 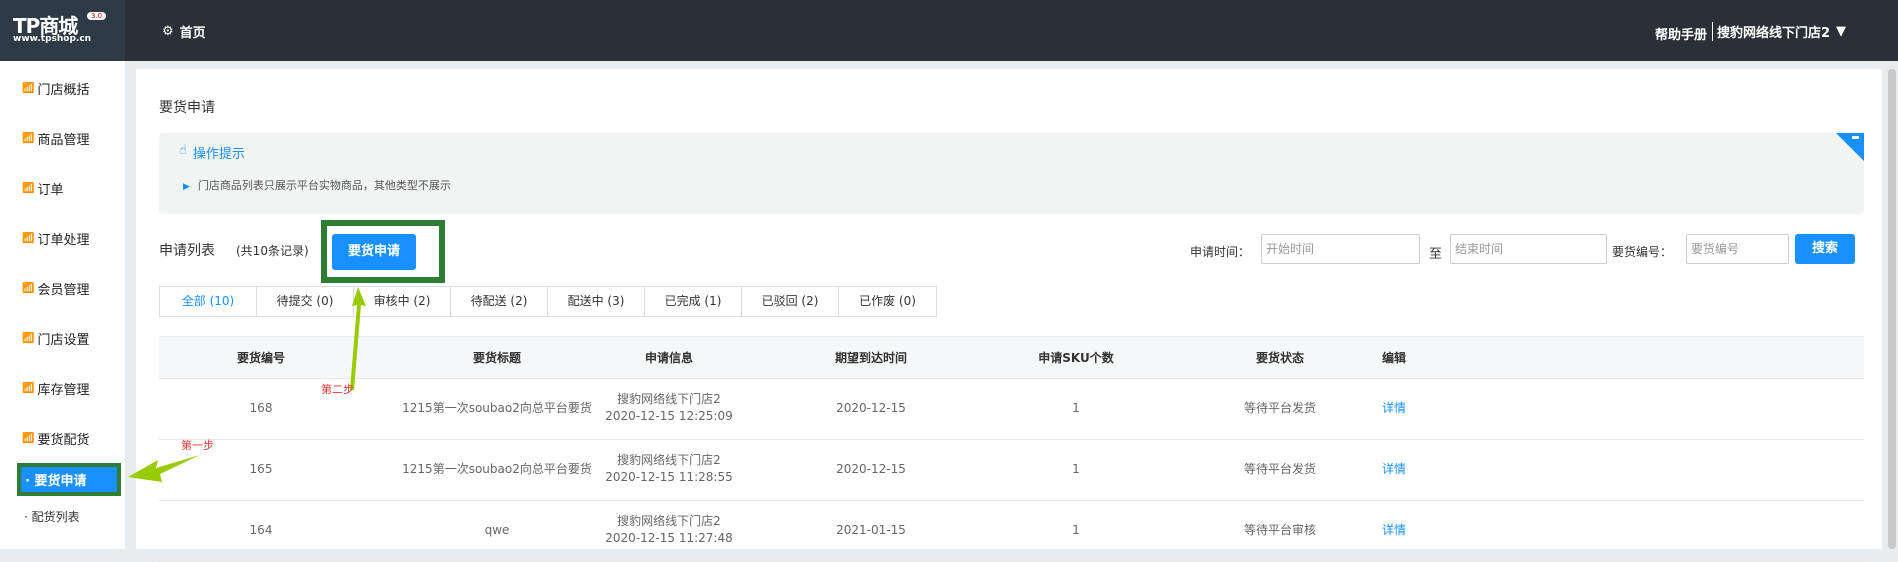 What do you see at coordinates (1394, 358) in the screenshot?
I see `col-header: 编辑` at bounding box center [1394, 358].